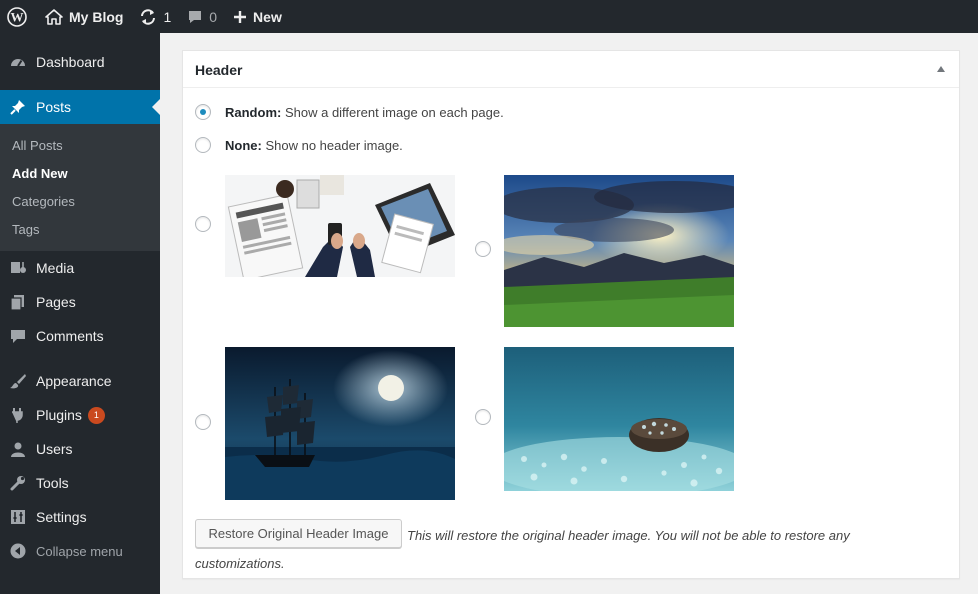 This screenshot has width=978, height=594. I want to click on site-name-link: My Blog, so click(84, 16).